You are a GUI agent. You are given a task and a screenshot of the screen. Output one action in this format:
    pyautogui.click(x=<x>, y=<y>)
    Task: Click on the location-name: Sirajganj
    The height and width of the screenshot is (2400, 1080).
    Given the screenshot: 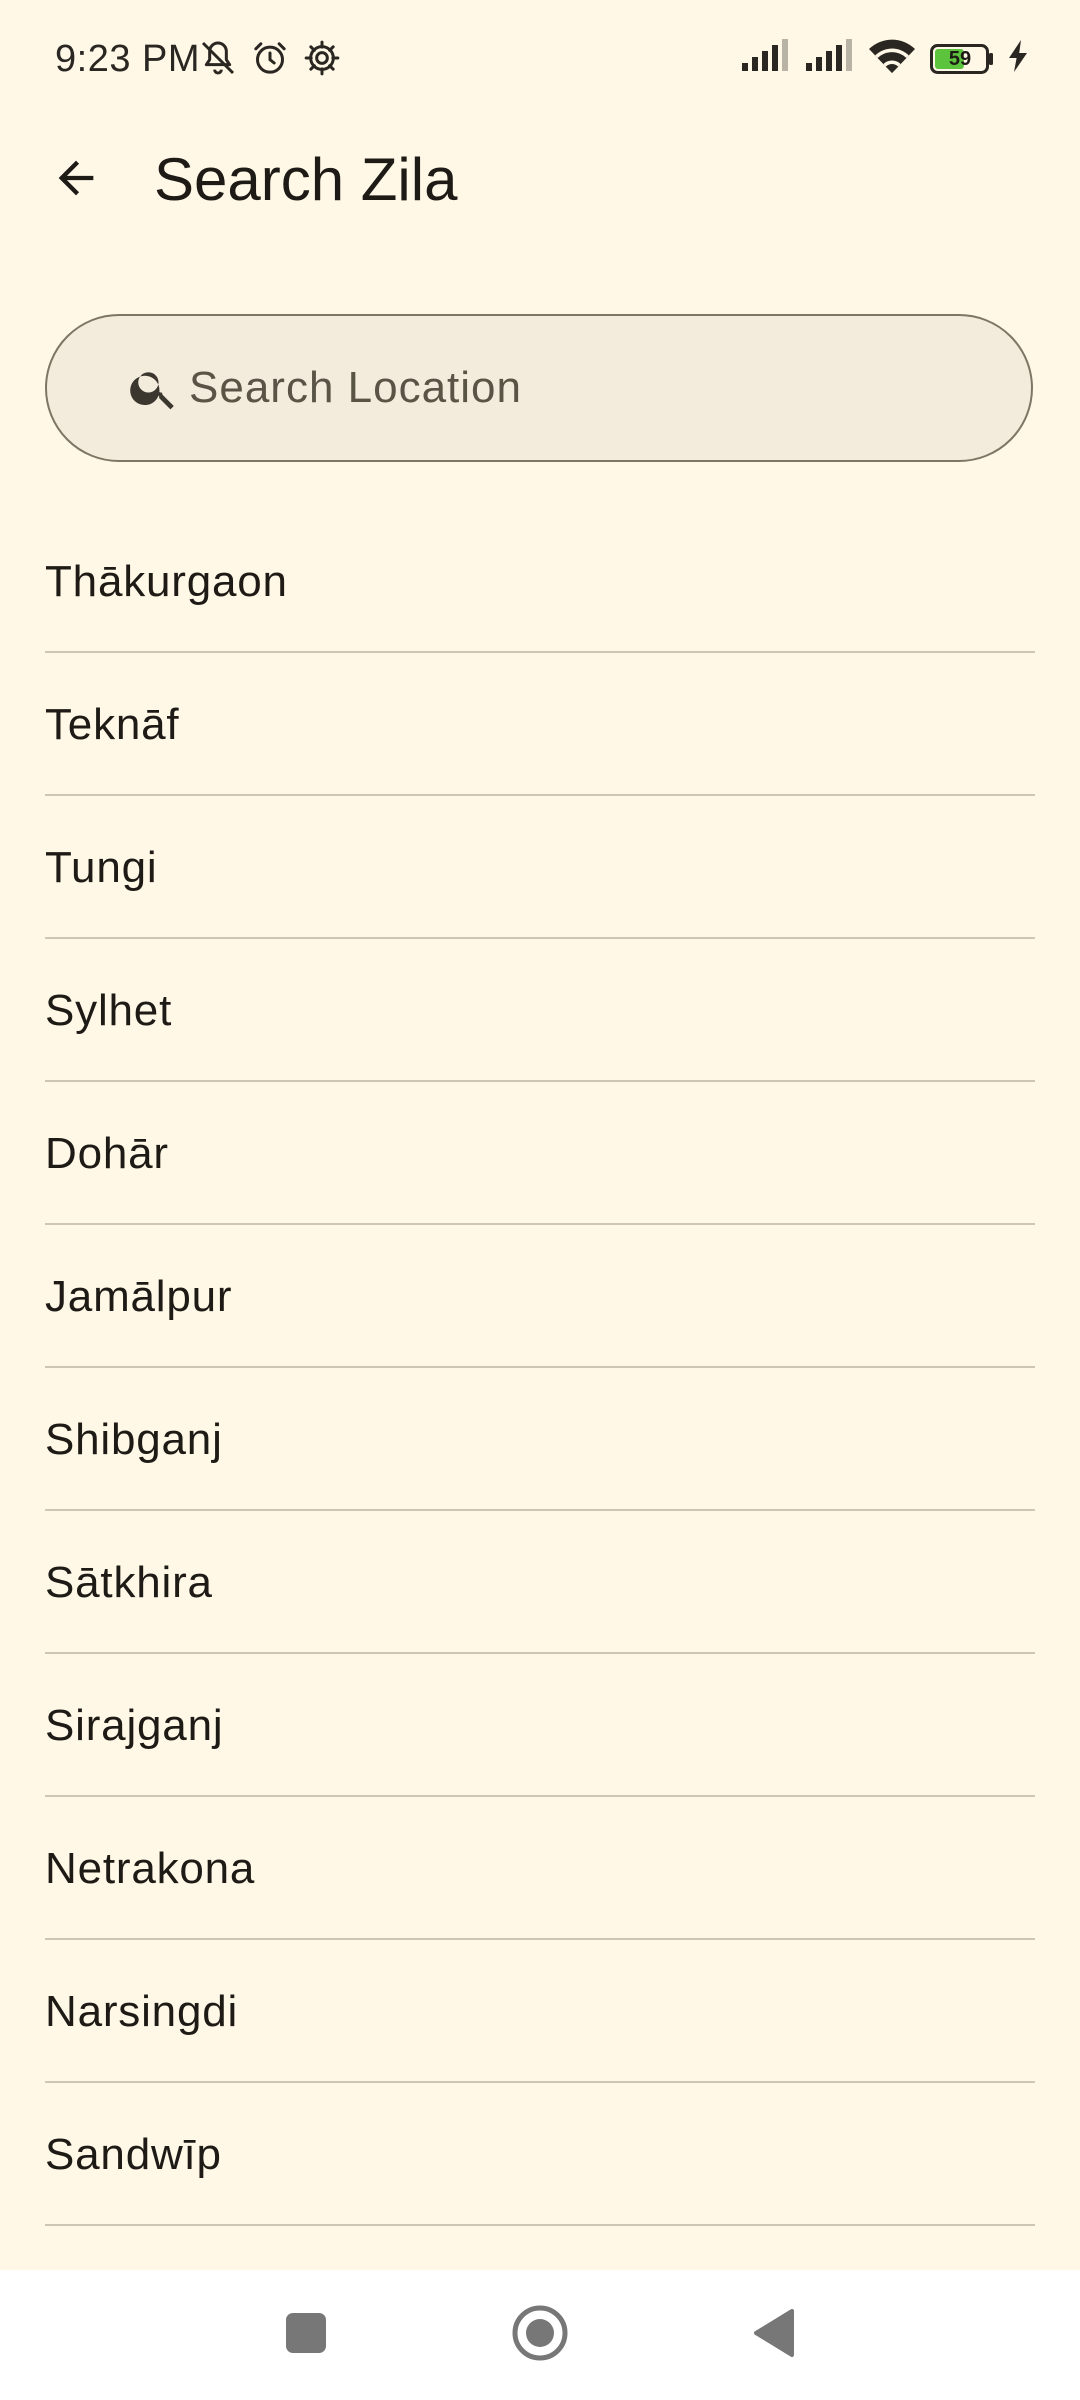 What is the action you would take?
    pyautogui.click(x=134, y=1725)
    